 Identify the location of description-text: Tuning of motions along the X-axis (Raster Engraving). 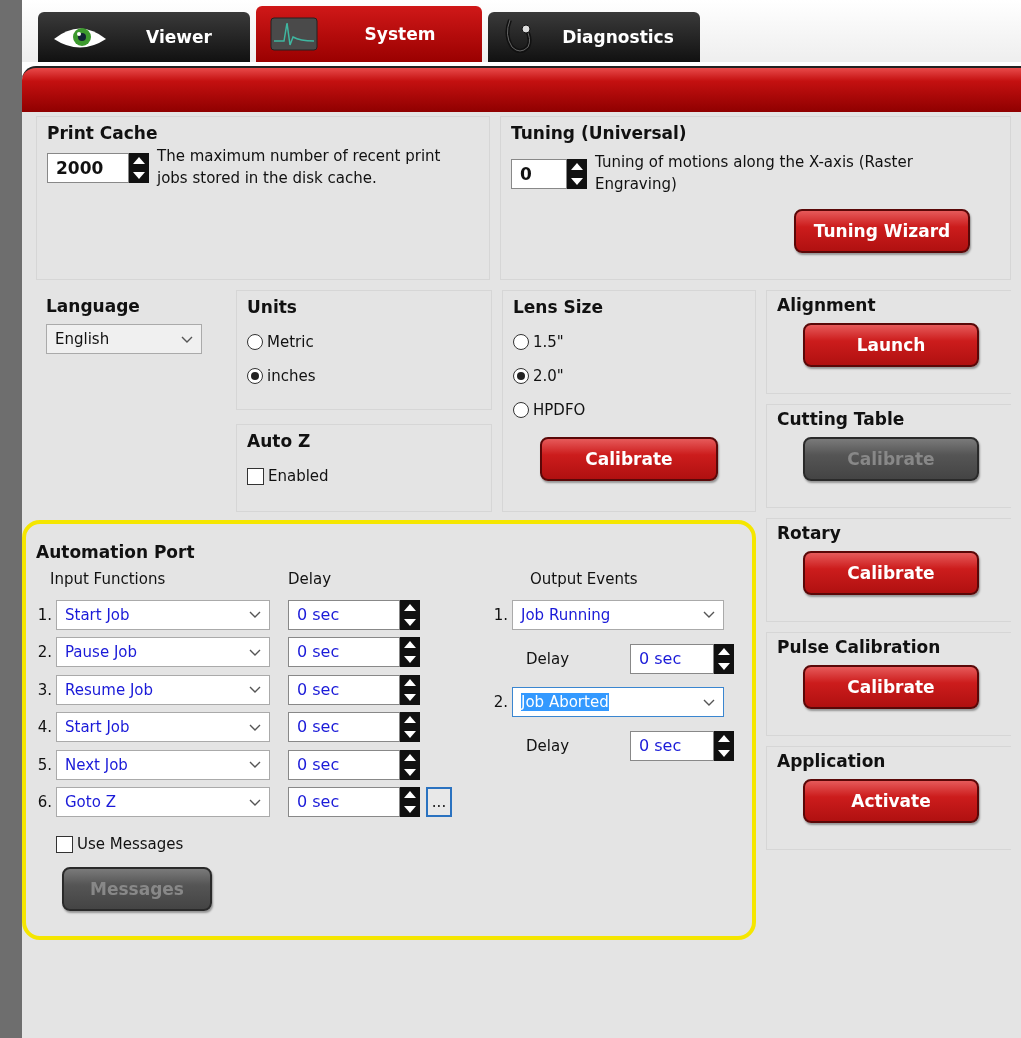
(754, 173).